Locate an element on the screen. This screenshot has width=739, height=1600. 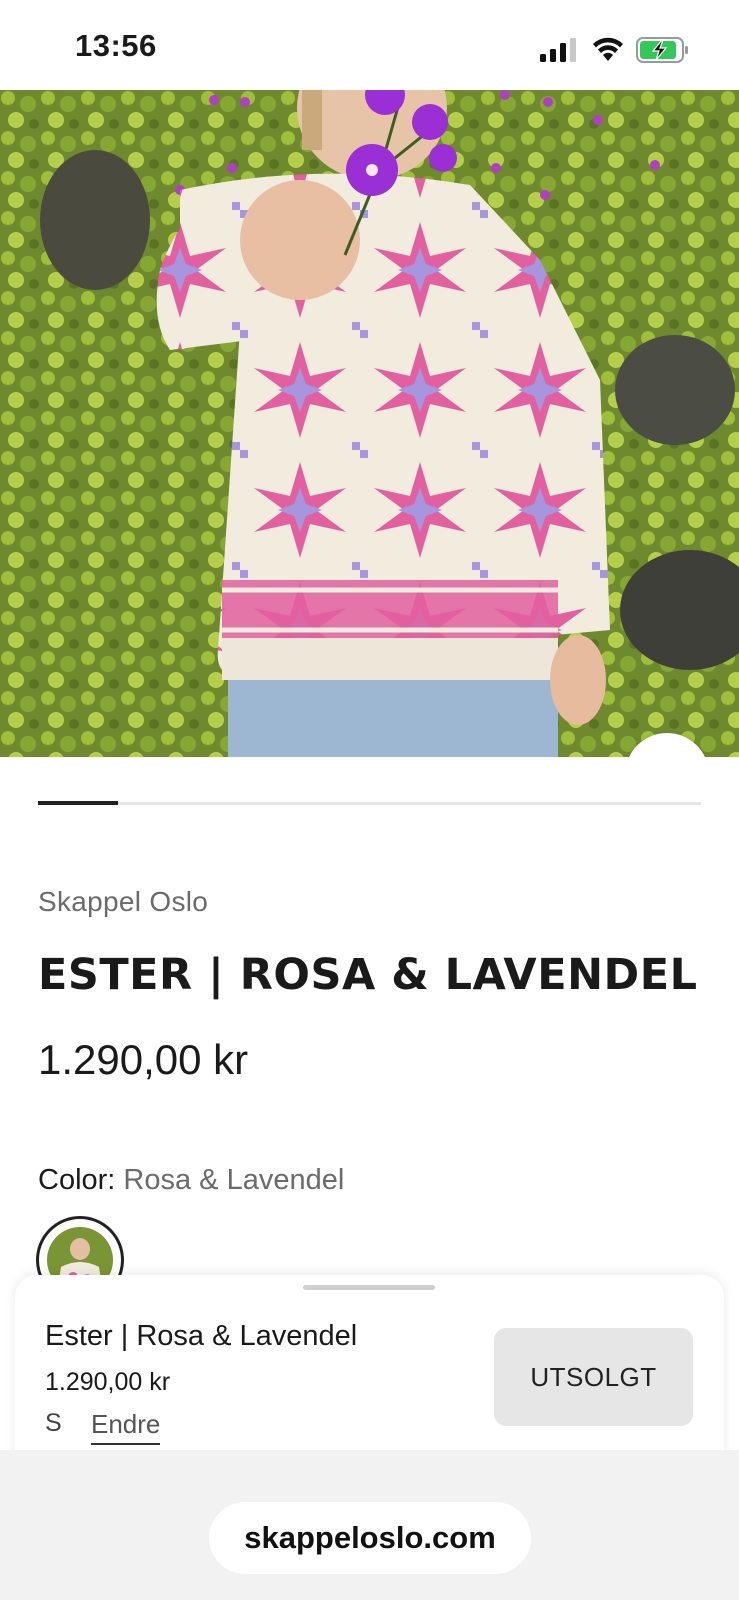
gallery-progress is located at coordinates (369, 803).